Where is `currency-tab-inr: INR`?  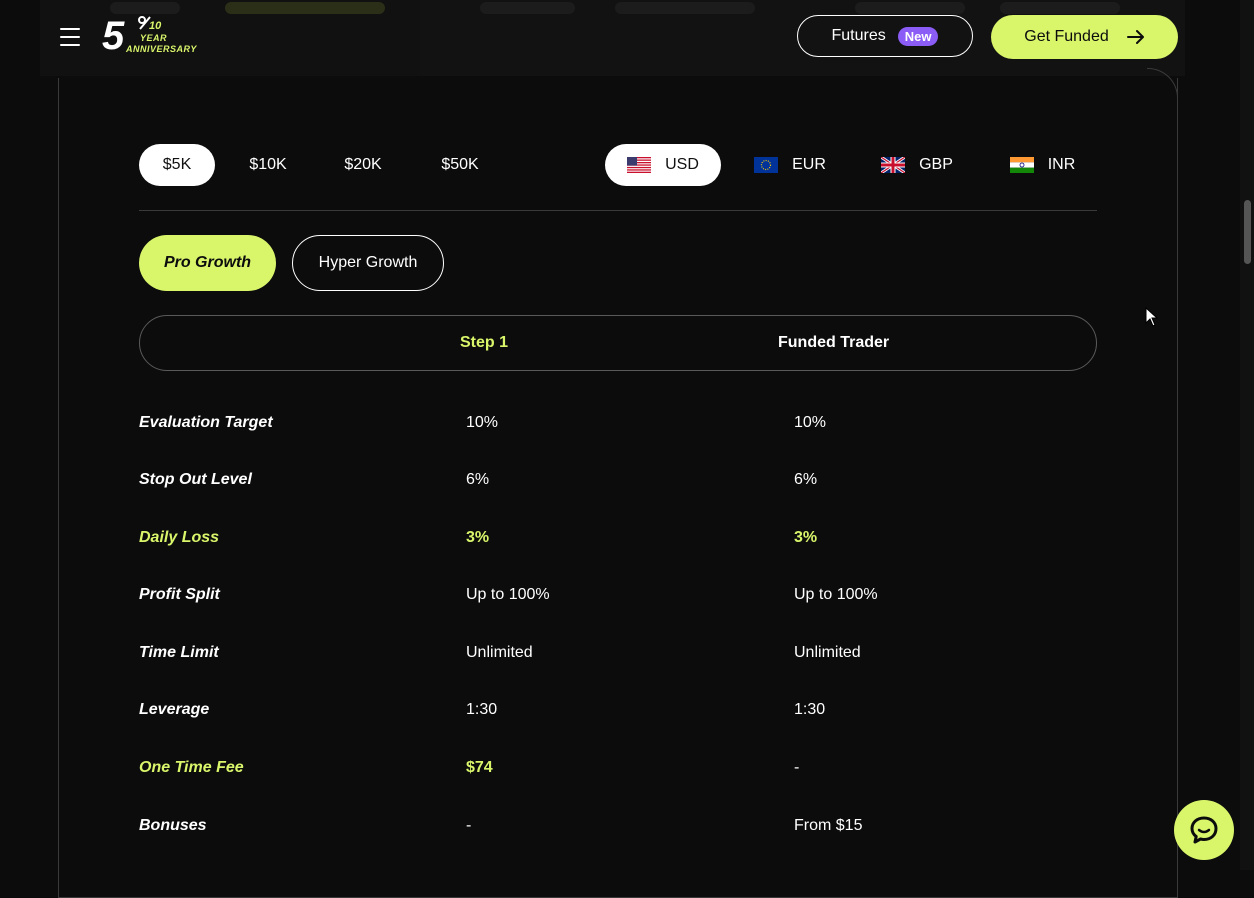
currency-tab-inr: INR is located at coordinates (1042, 165).